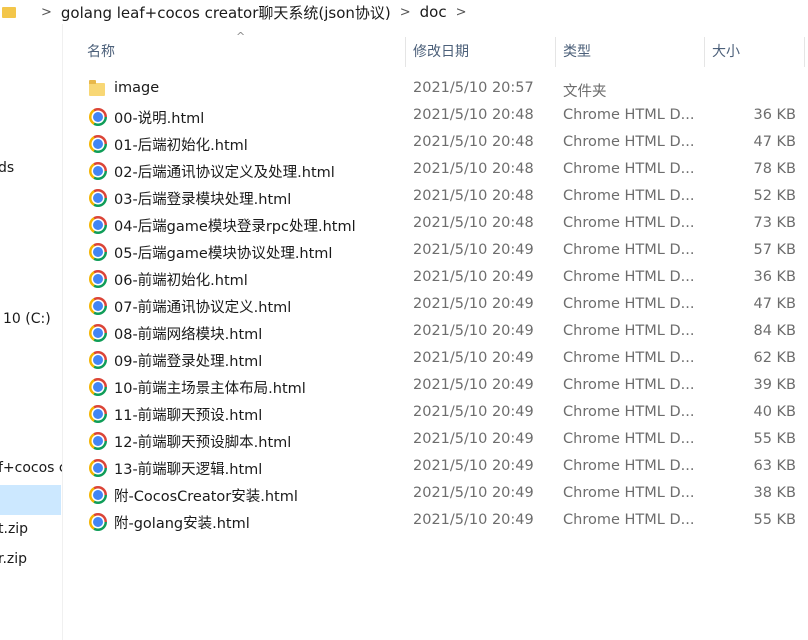 The height and width of the screenshot is (640, 808). I want to click on file-row: image 2021/5/10 20:57 文件夹, so click(445, 89).